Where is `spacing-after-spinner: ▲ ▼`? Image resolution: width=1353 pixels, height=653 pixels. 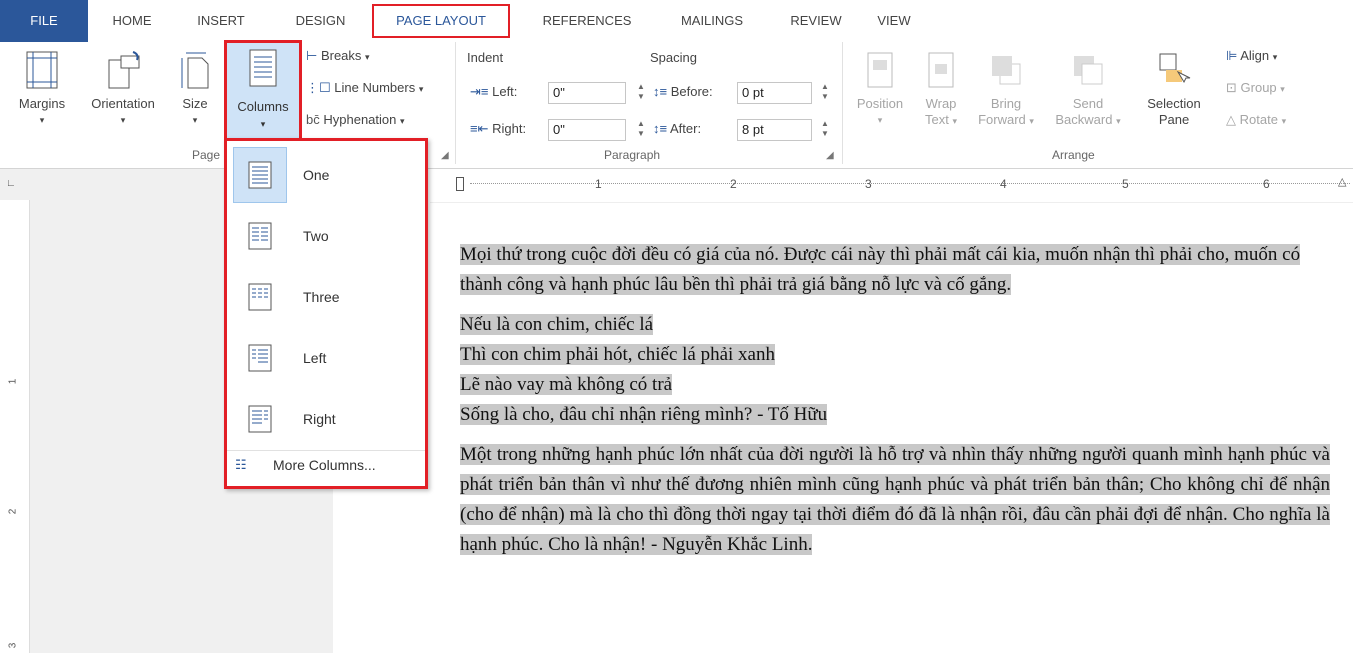 spacing-after-spinner: ▲ ▼ is located at coordinates (825, 130).